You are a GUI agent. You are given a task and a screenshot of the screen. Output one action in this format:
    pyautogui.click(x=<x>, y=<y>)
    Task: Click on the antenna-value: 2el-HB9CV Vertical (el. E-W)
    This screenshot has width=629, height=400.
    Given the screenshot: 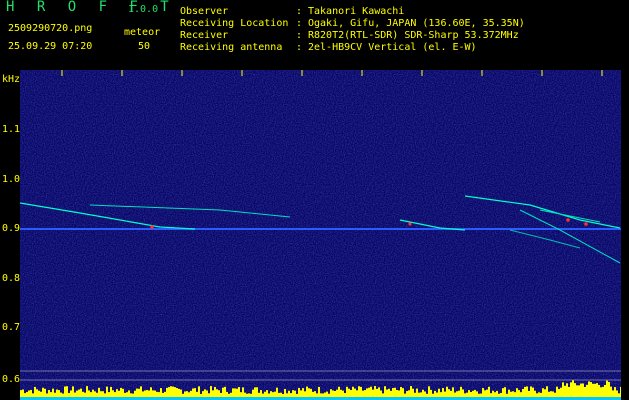 What is the action you would take?
    pyautogui.click(x=392, y=47)
    